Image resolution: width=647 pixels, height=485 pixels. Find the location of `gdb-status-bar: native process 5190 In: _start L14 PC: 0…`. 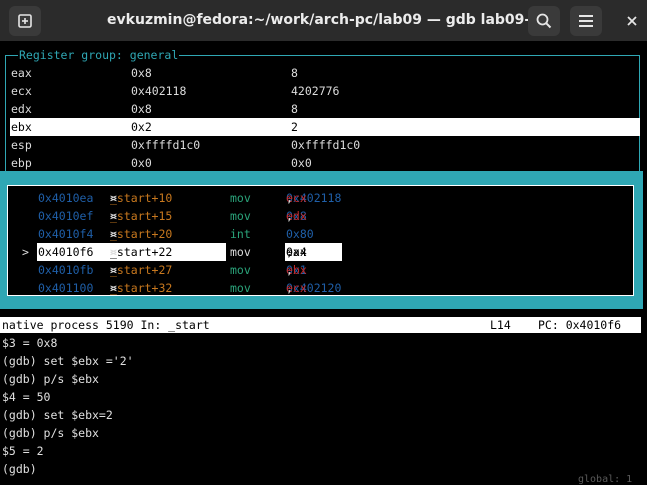

gdb-status-bar: native process 5190 In: _start L14 PC: 0… is located at coordinates (320, 325).